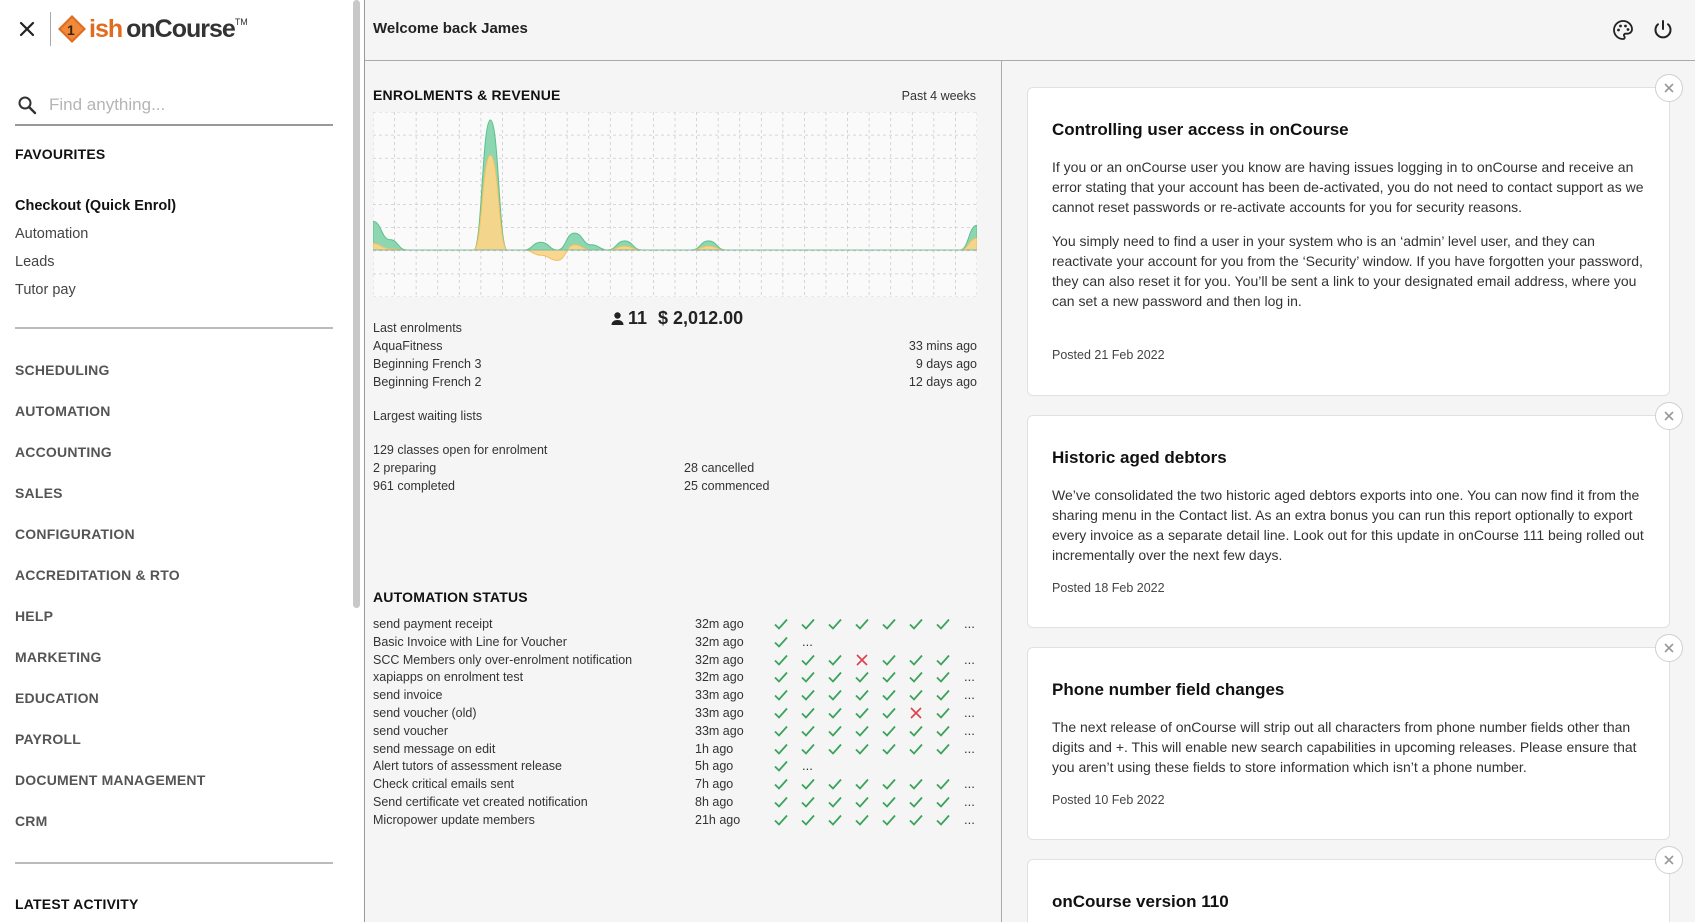  What do you see at coordinates (1623, 30) in the screenshot?
I see `palette-icon` at bounding box center [1623, 30].